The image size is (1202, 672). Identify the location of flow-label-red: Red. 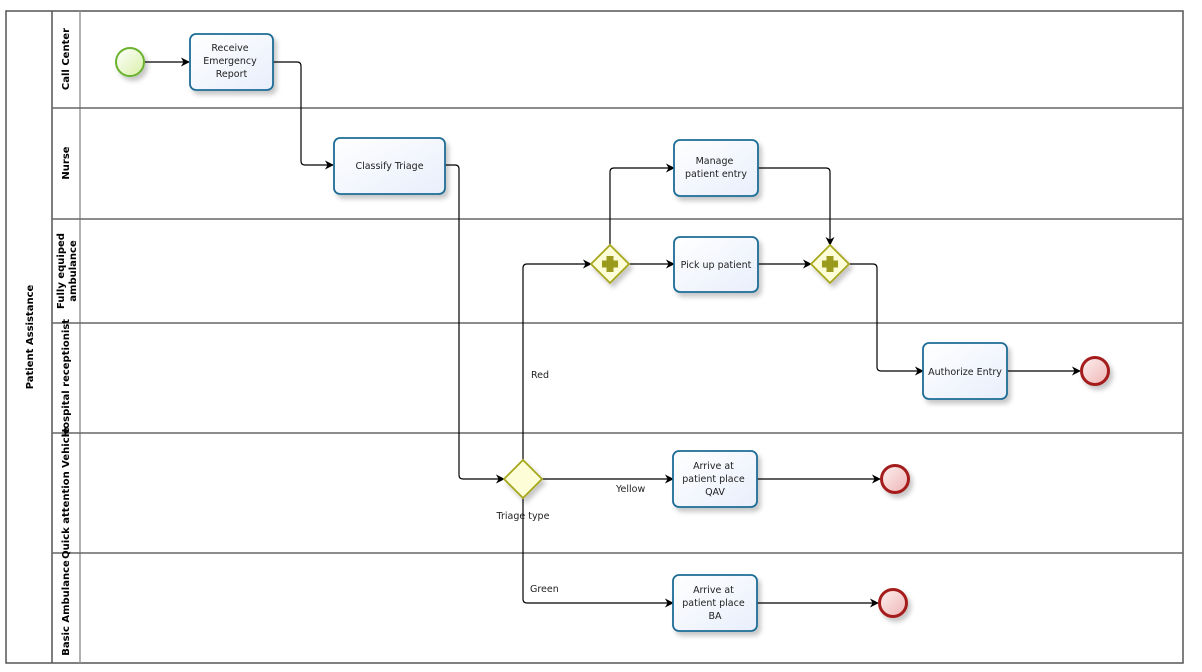
(540, 375).